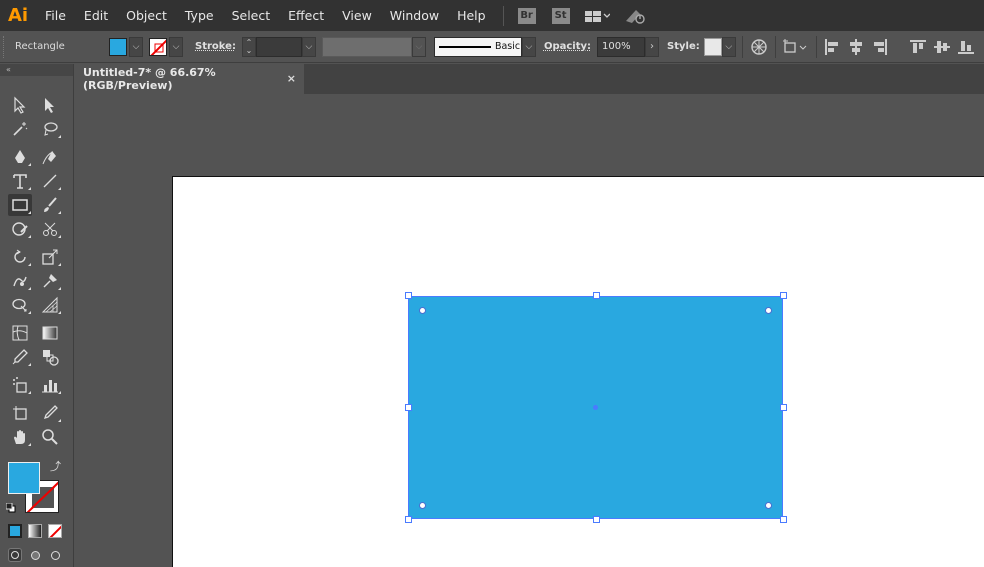  What do you see at coordinates (567, 46) in the screenshot?
I see `opacity-label: Opacity:` at bounding box center [567, 46].